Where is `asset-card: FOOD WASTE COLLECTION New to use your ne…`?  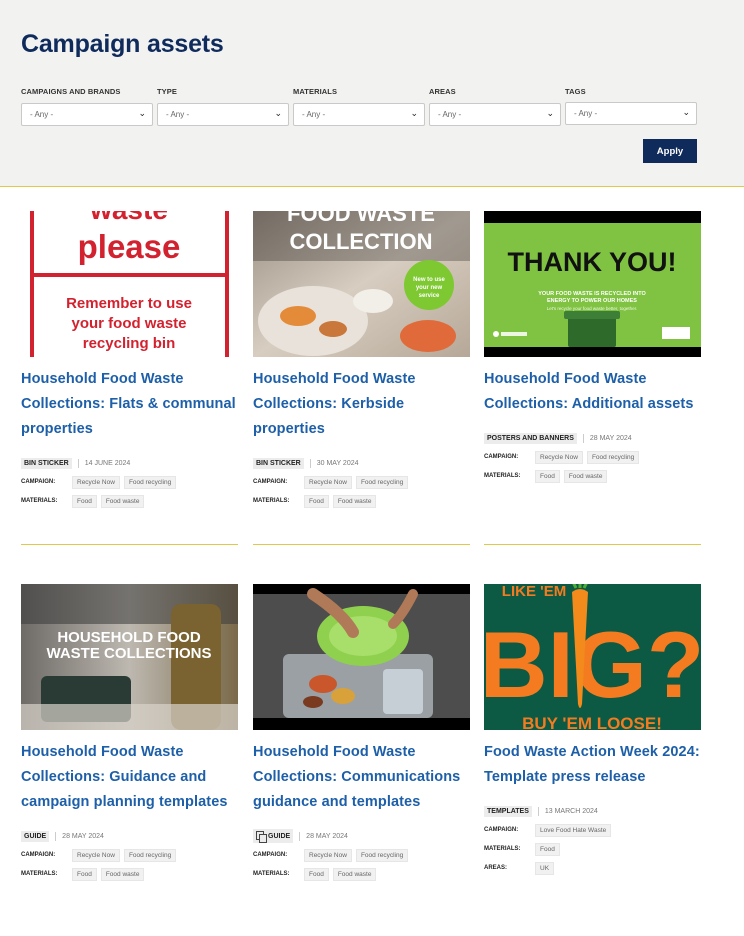 asset-card: FOOD WASTE COLLECTION New to use your ne… is located at coordinates (361, 359).